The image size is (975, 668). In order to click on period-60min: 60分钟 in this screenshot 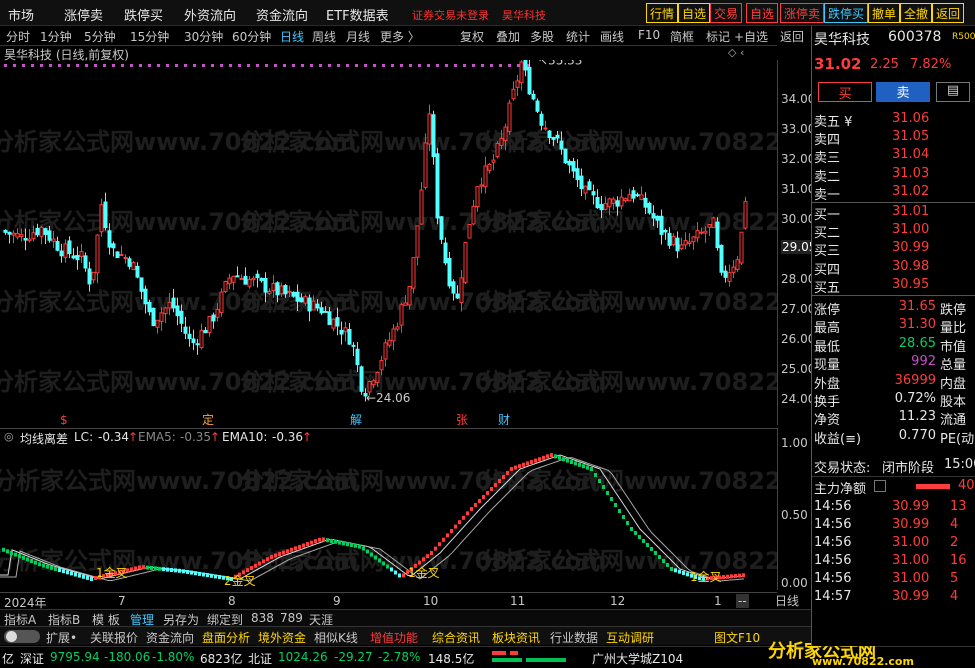, I will do `click(251, 36)`.